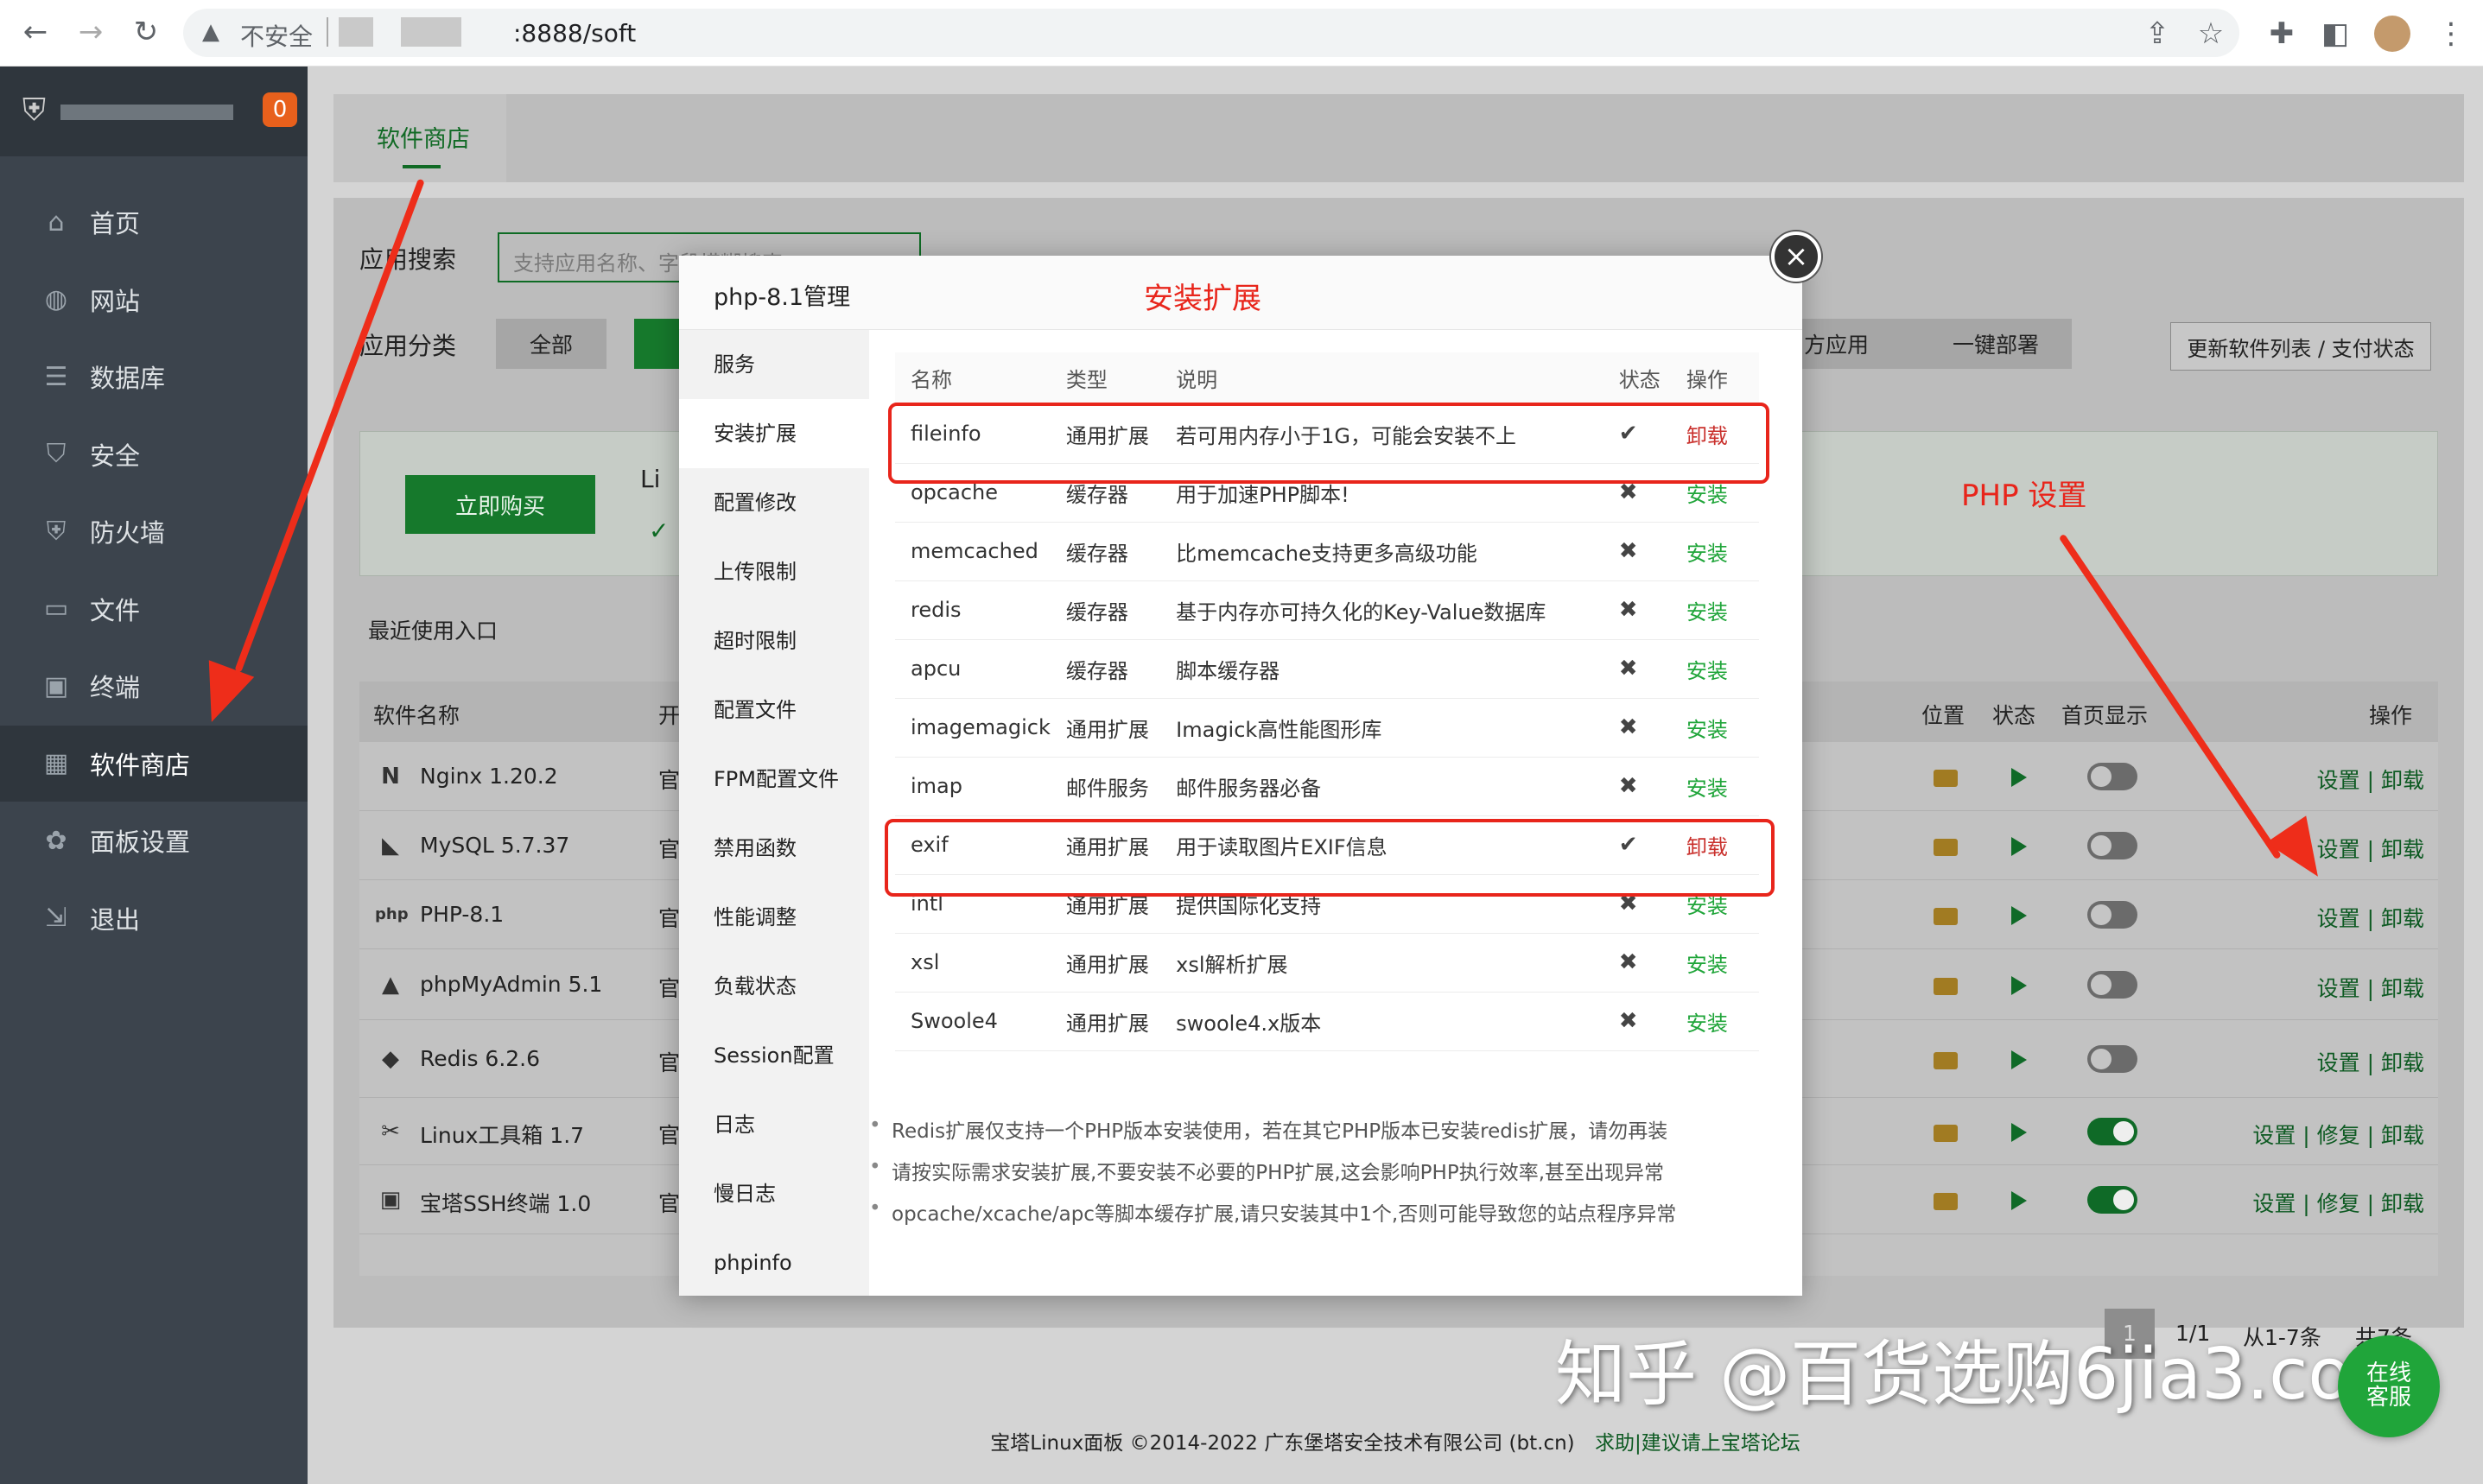 This screenshot has width=2483, height=1484. Describe the element at coordinates (1399, 138) in the screenshot. I see `tab-bar: 软件商店` at that location.